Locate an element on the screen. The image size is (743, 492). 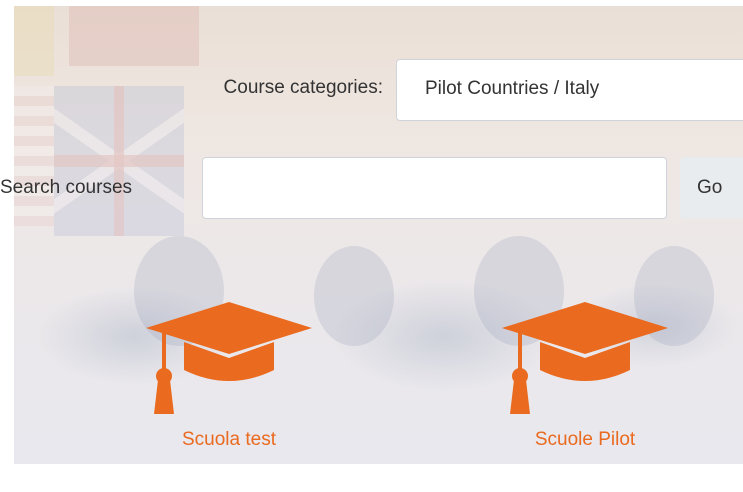
category-select: Pilot Countries / Italy is located at coordinates (569, 90).